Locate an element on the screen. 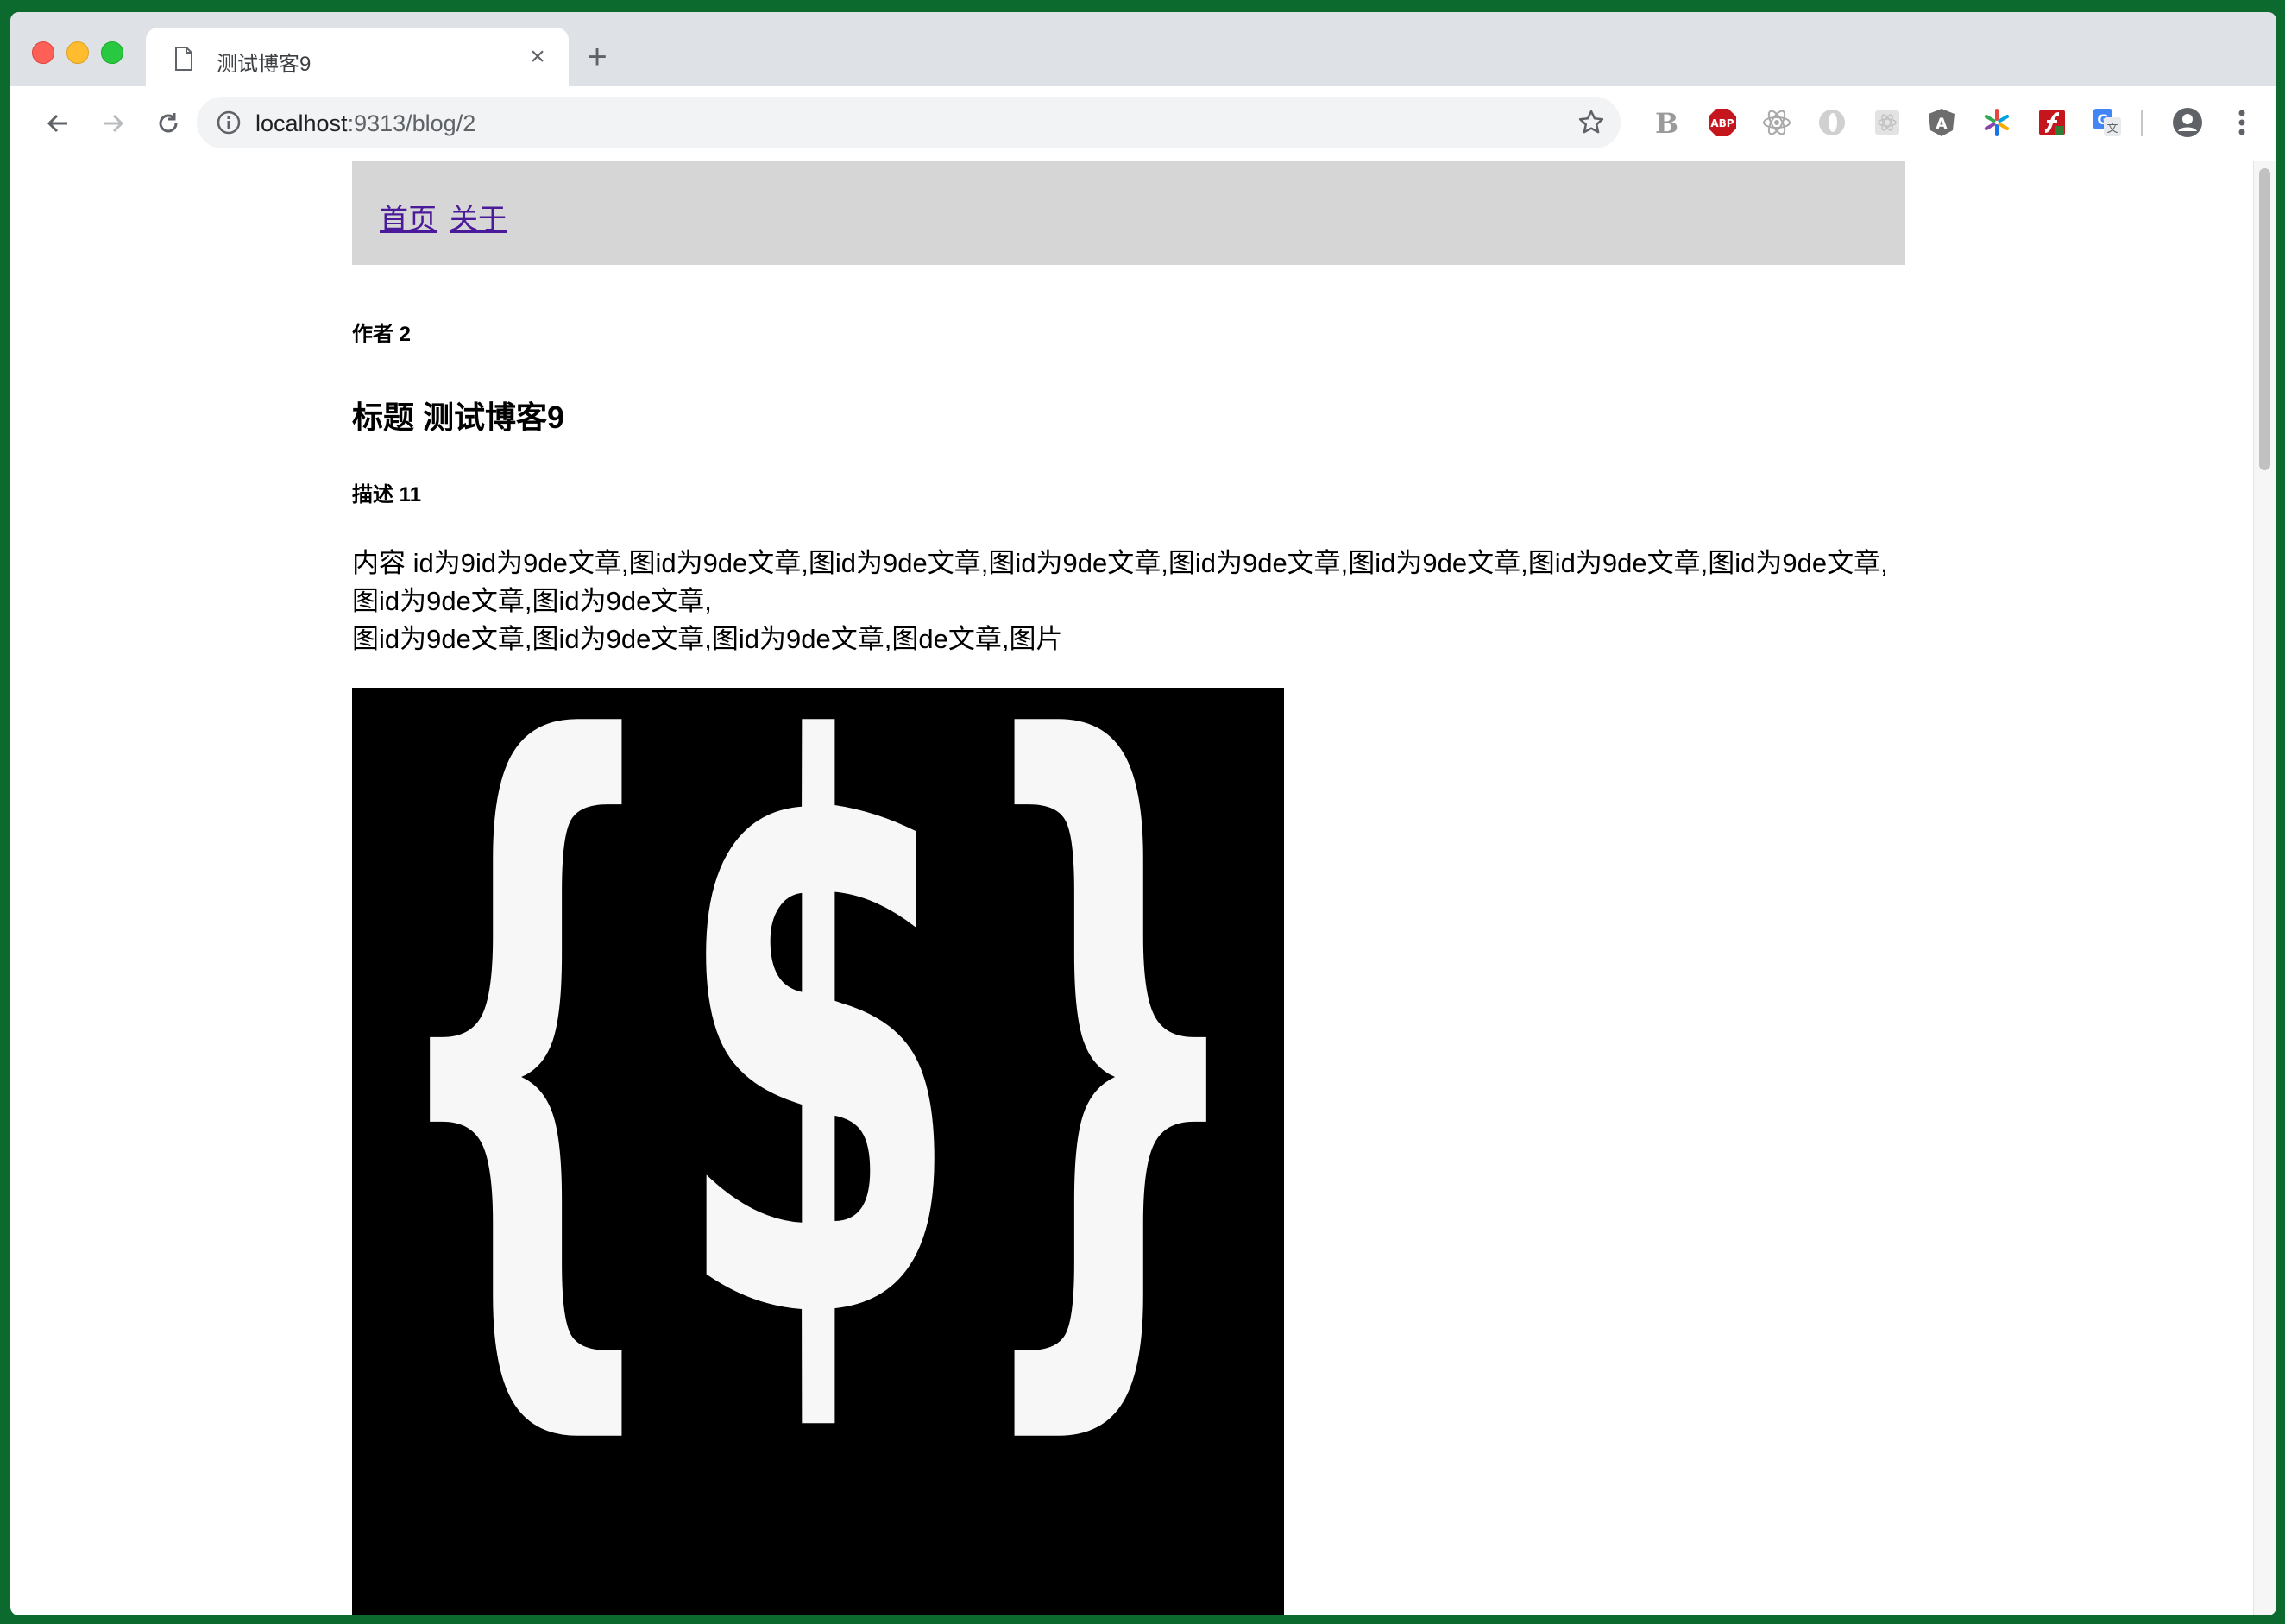  extension-icon is located at coordinates (1887, 123).